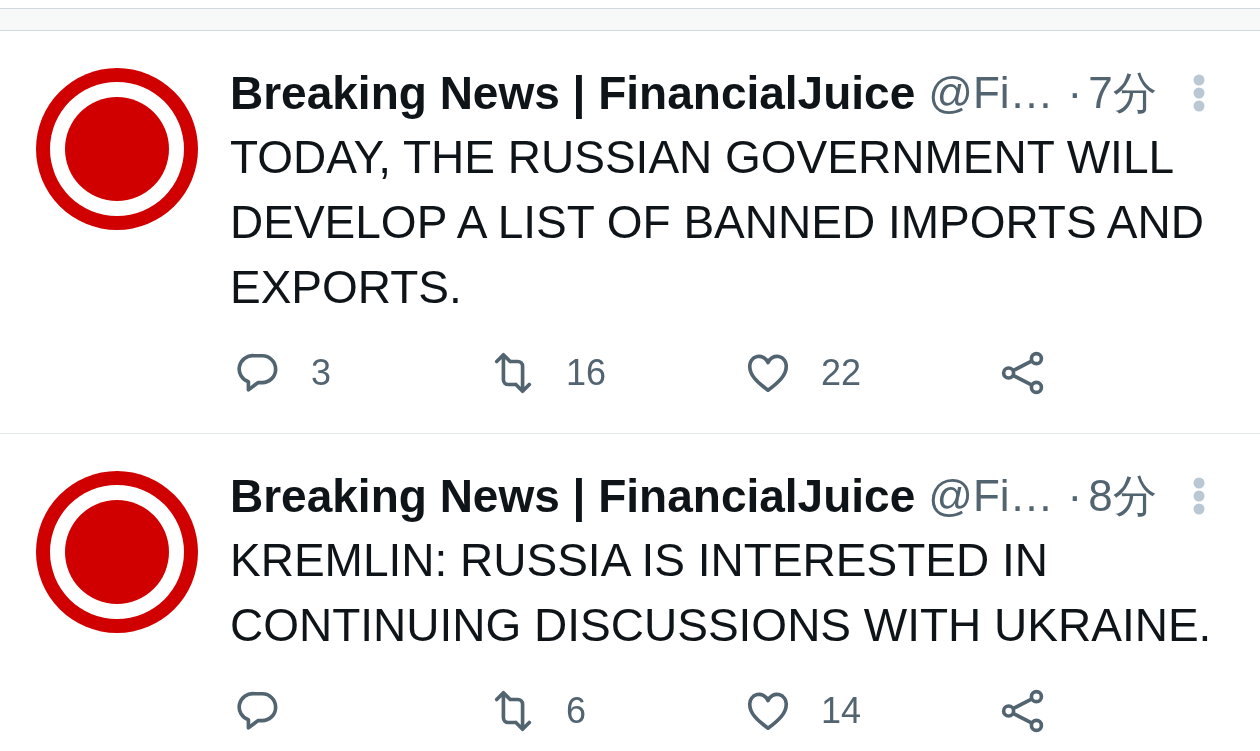 The width and height of the screenshot is (1260, 751). Describe the element at coordinates (362, 373) in the screenshot. I see `reply-button: 3` at that location.